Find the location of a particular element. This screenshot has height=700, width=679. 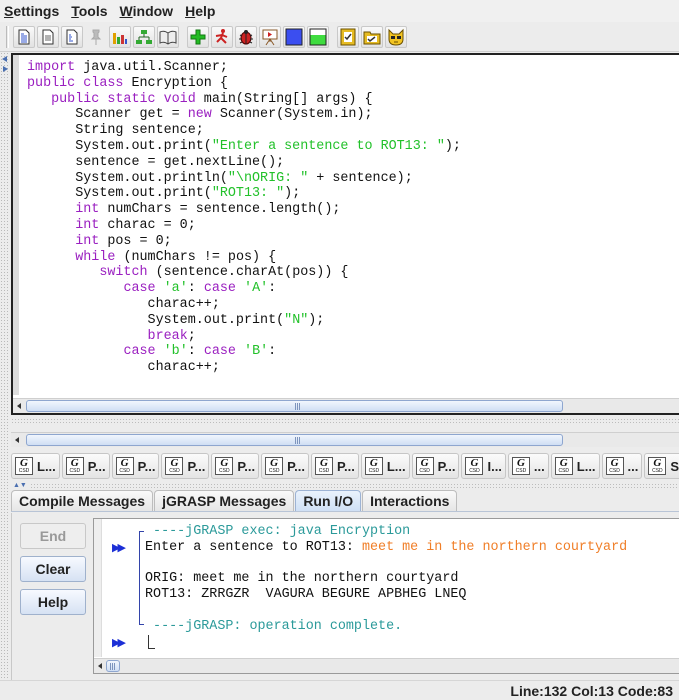

message-splitter is located at coordinates (354, 485).